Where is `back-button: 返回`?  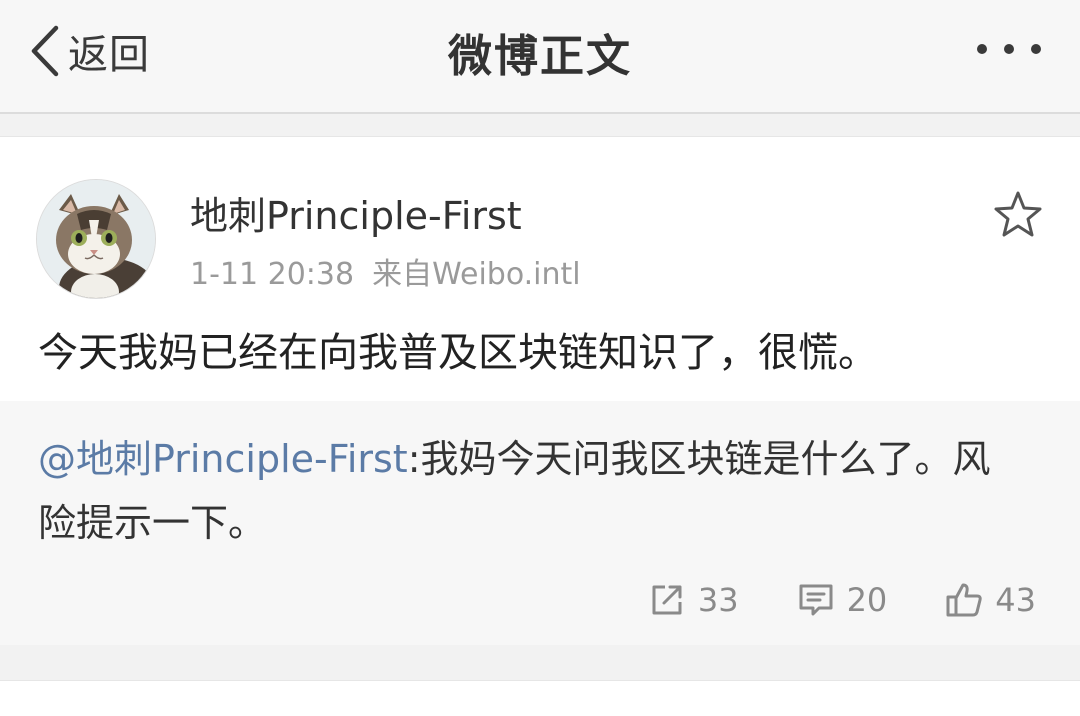 back-button: 返回 is located at coordinates (90, 51).